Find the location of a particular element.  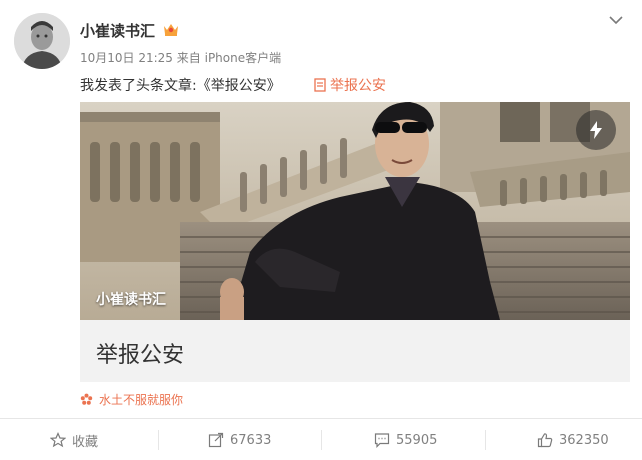

article-icon is located at coordinates (320, 85).